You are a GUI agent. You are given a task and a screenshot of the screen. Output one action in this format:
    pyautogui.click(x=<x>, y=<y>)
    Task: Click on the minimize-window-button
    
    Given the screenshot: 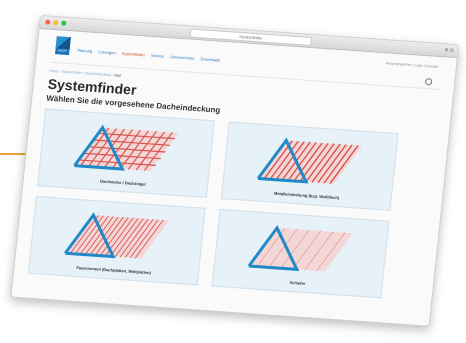 What is the action you would take?
    pyautogui.click(x=56, y=22)
    